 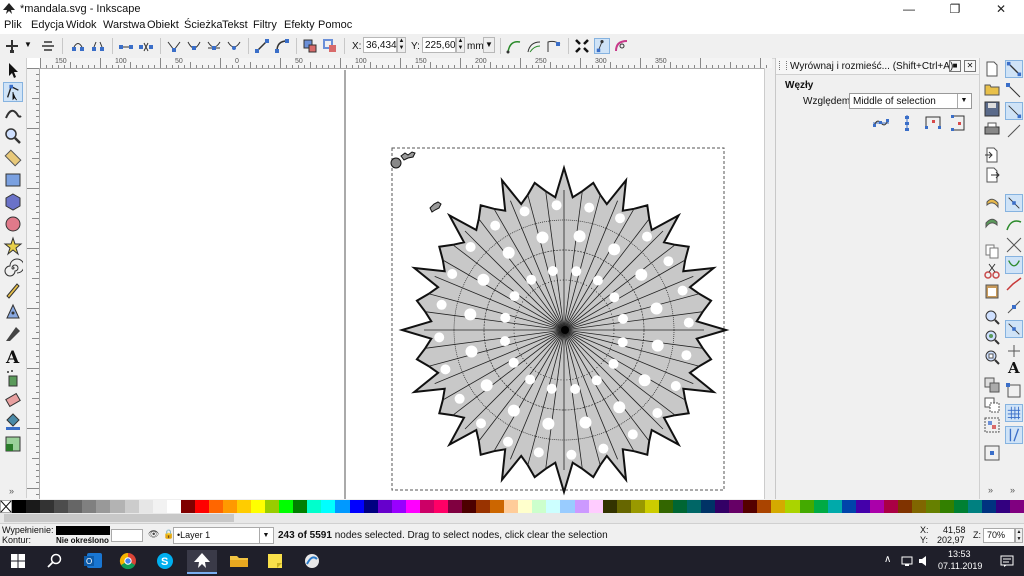 I want to click on notifications-icon, so click(x=1007, y=561).